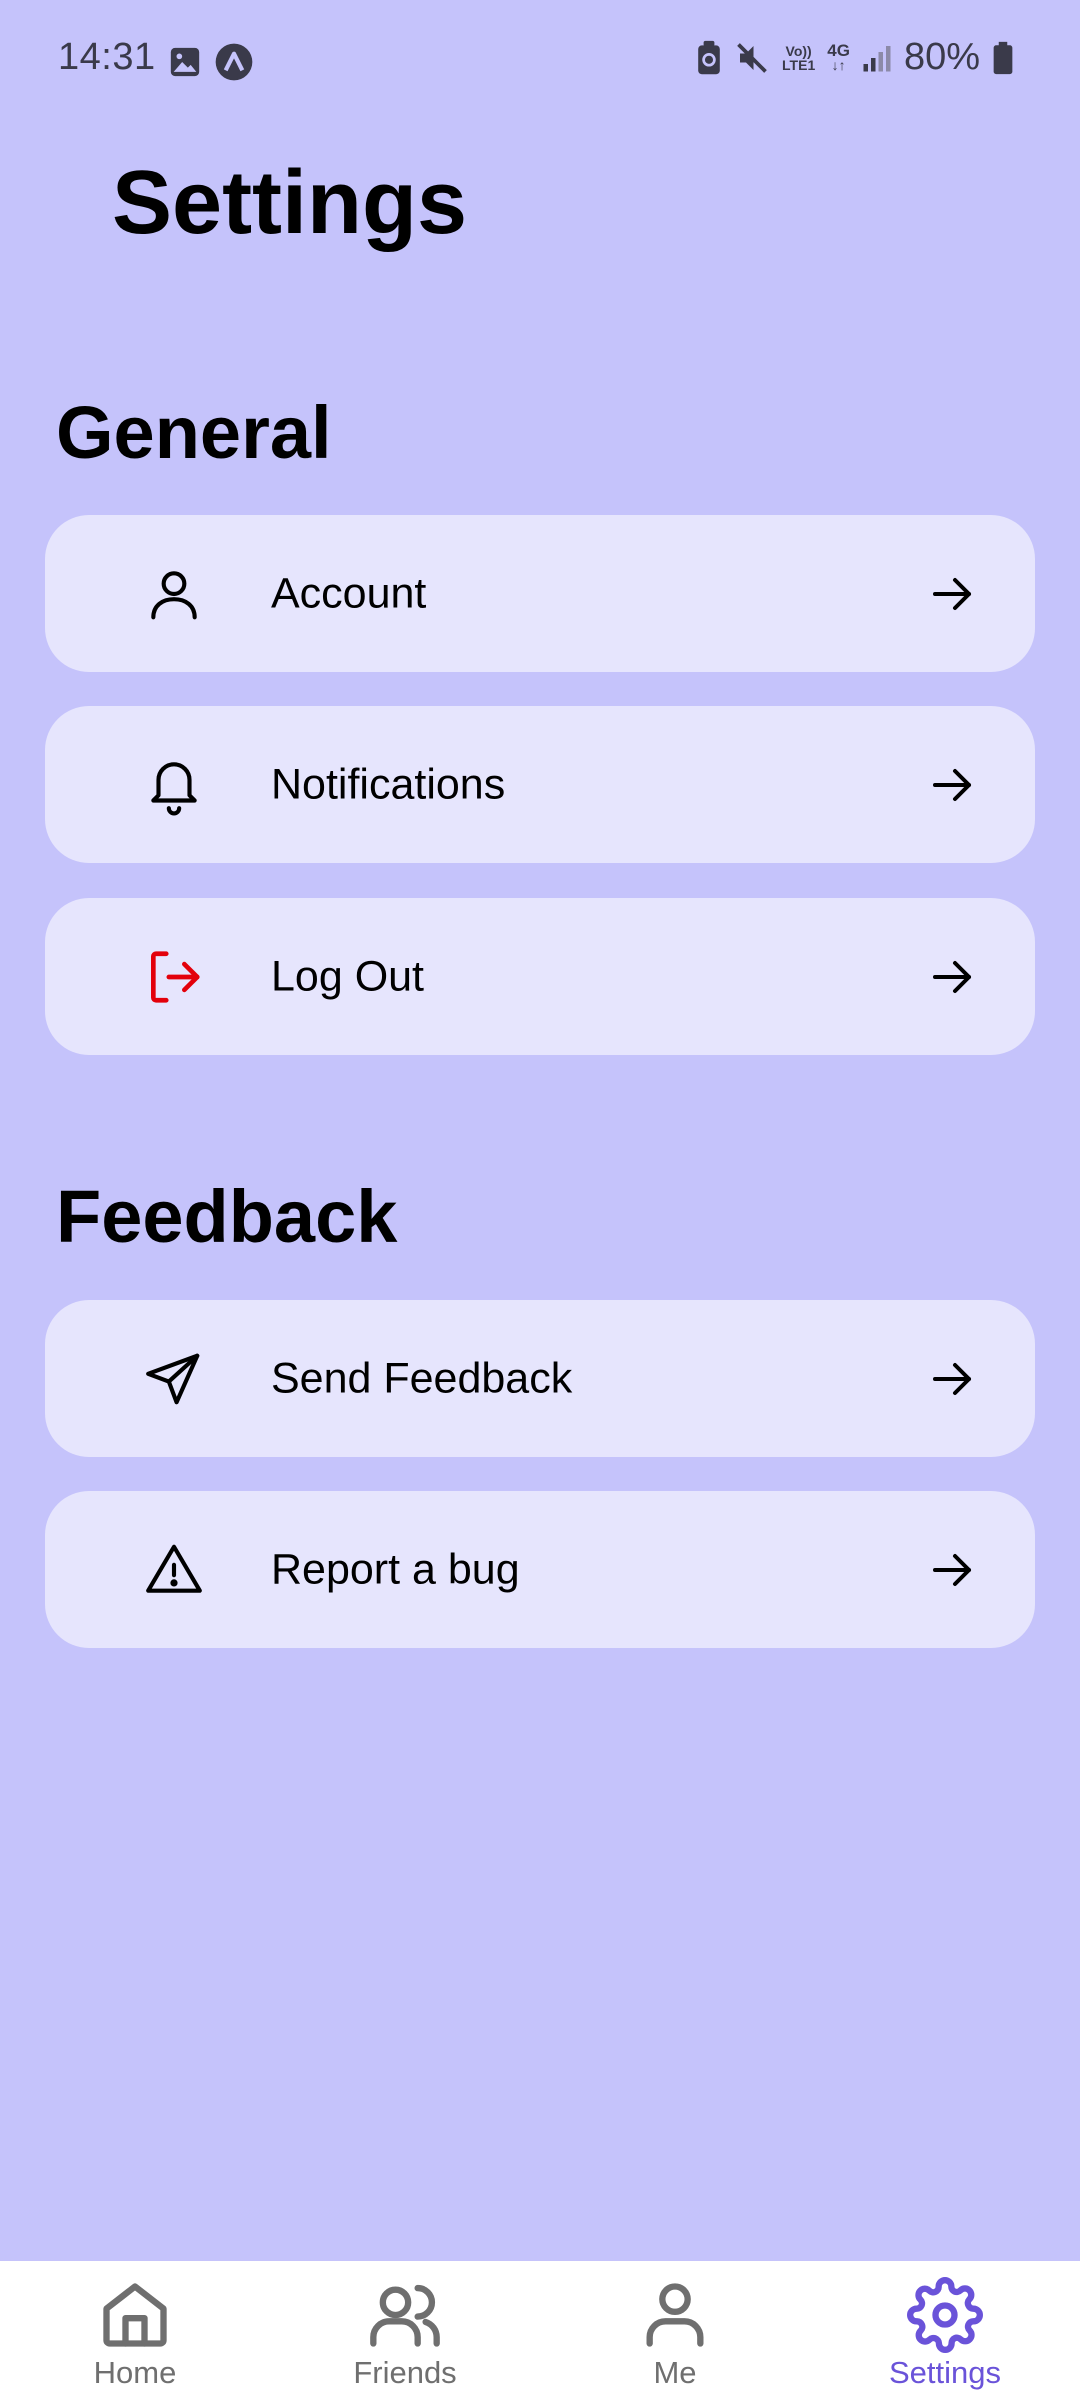 This screenshot has width=1080, height=2400. Describe the element at coordinates (838, 64) in the screenshot. I see `data-arrows-icon: ↓↑` at that location.